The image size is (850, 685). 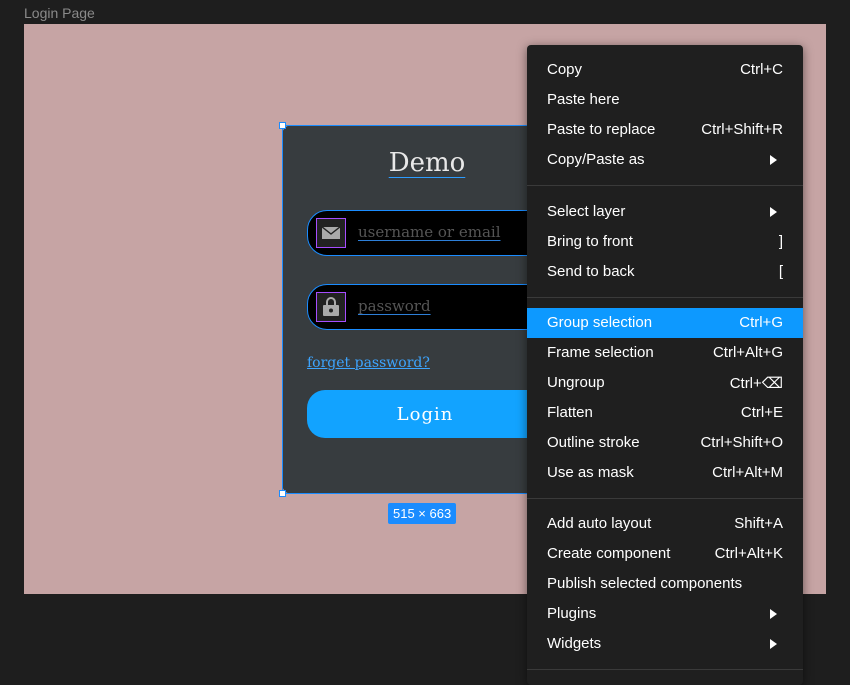 I want to click on lock-icon, so click(x=331, y=307).